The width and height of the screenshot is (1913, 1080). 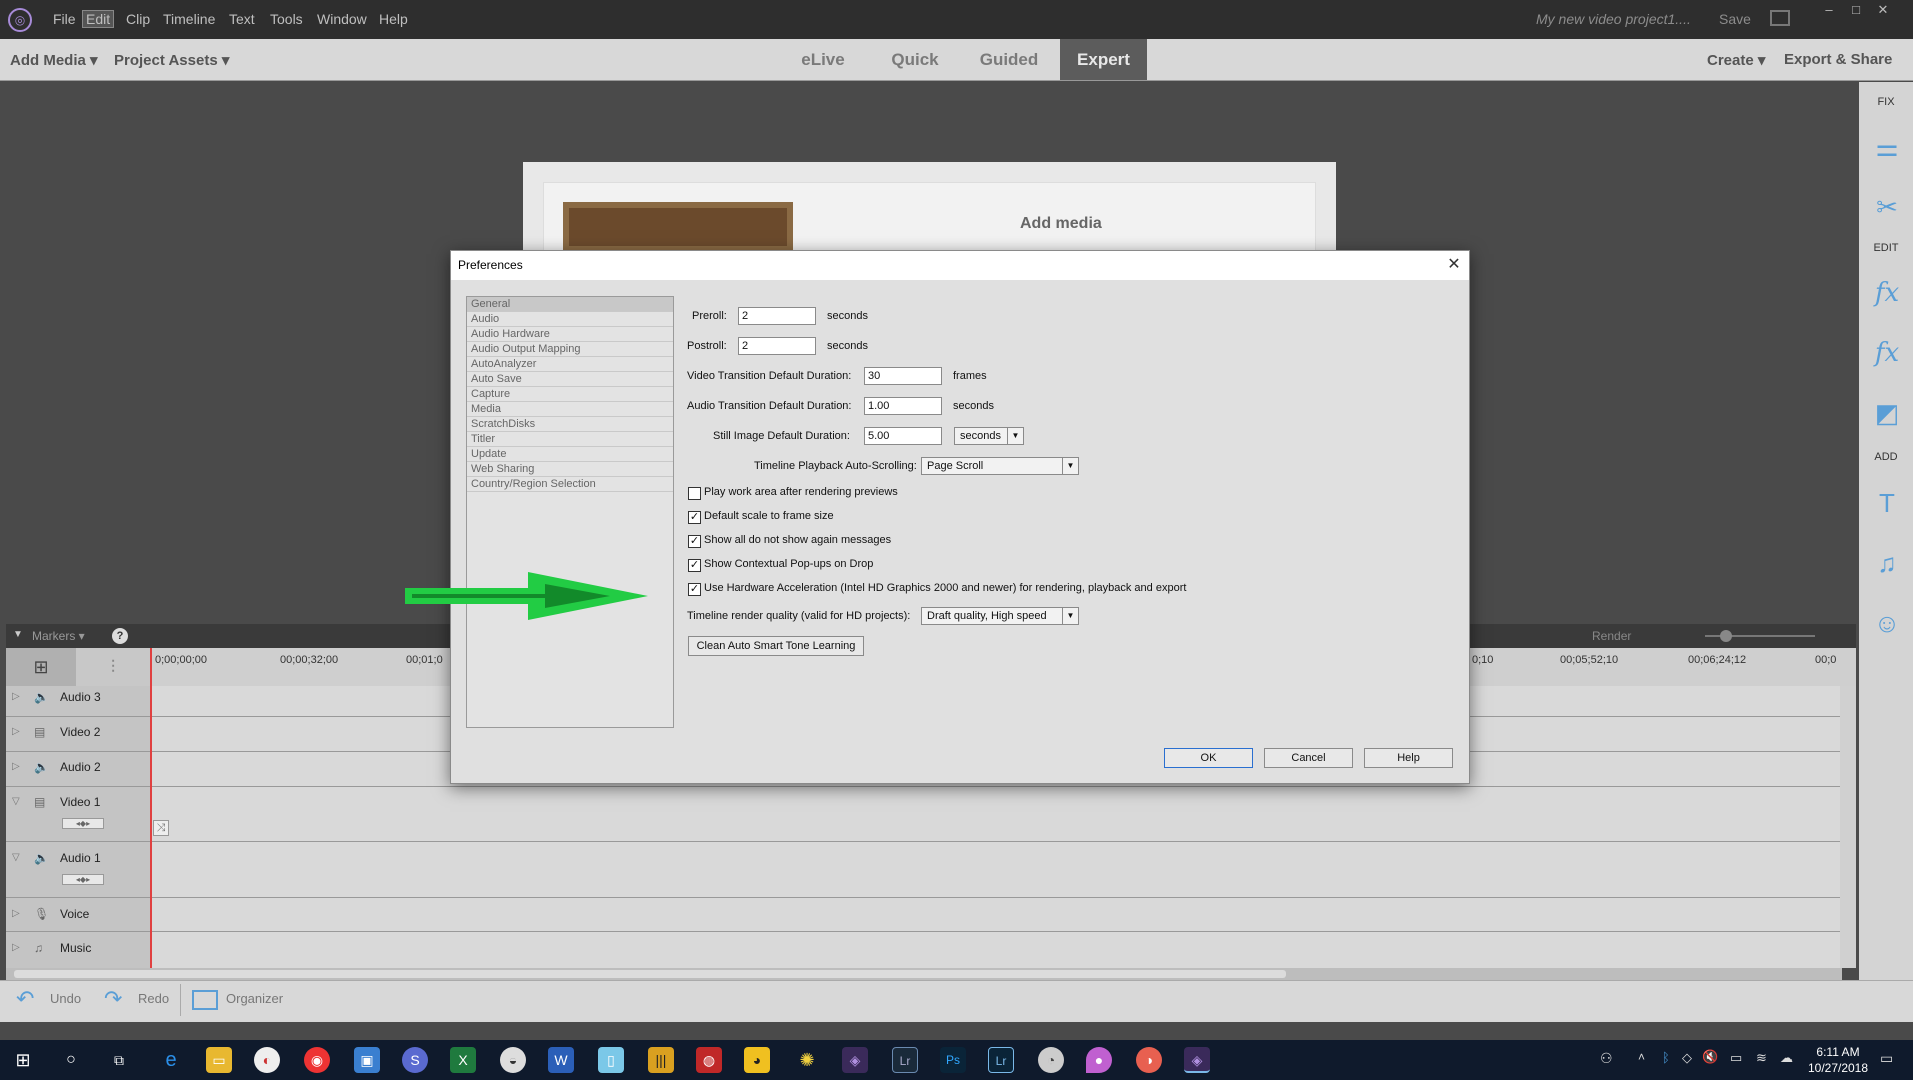 What do you see at coordinates (54, 60) in the screenshot?
I see `add-media-button: Add Media ▾` at bounding box center [54, 60].